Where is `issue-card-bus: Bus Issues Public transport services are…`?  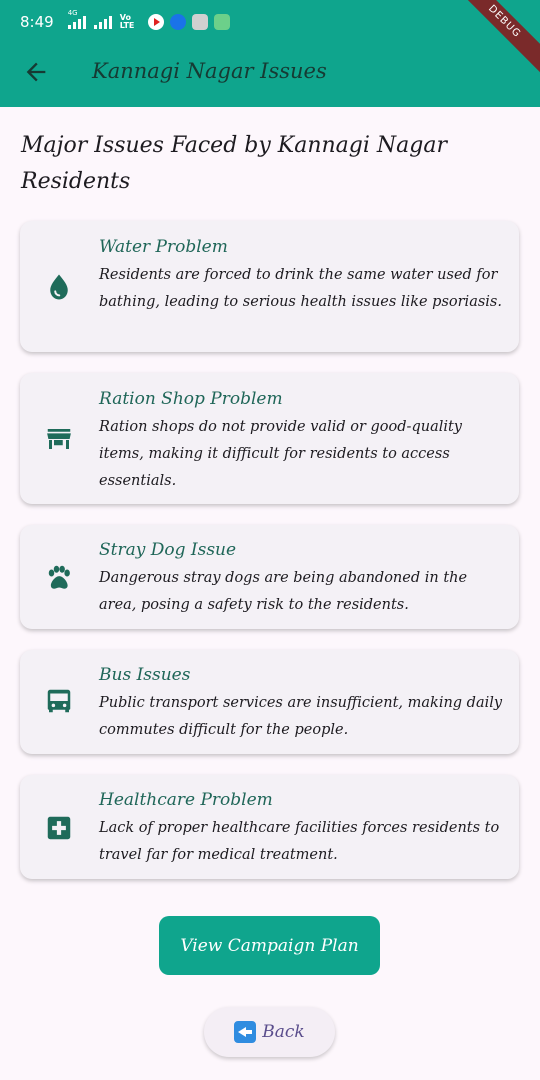
issue-card-bus: Bus Issues Public transport services are… is located at coordinates (269, 702).